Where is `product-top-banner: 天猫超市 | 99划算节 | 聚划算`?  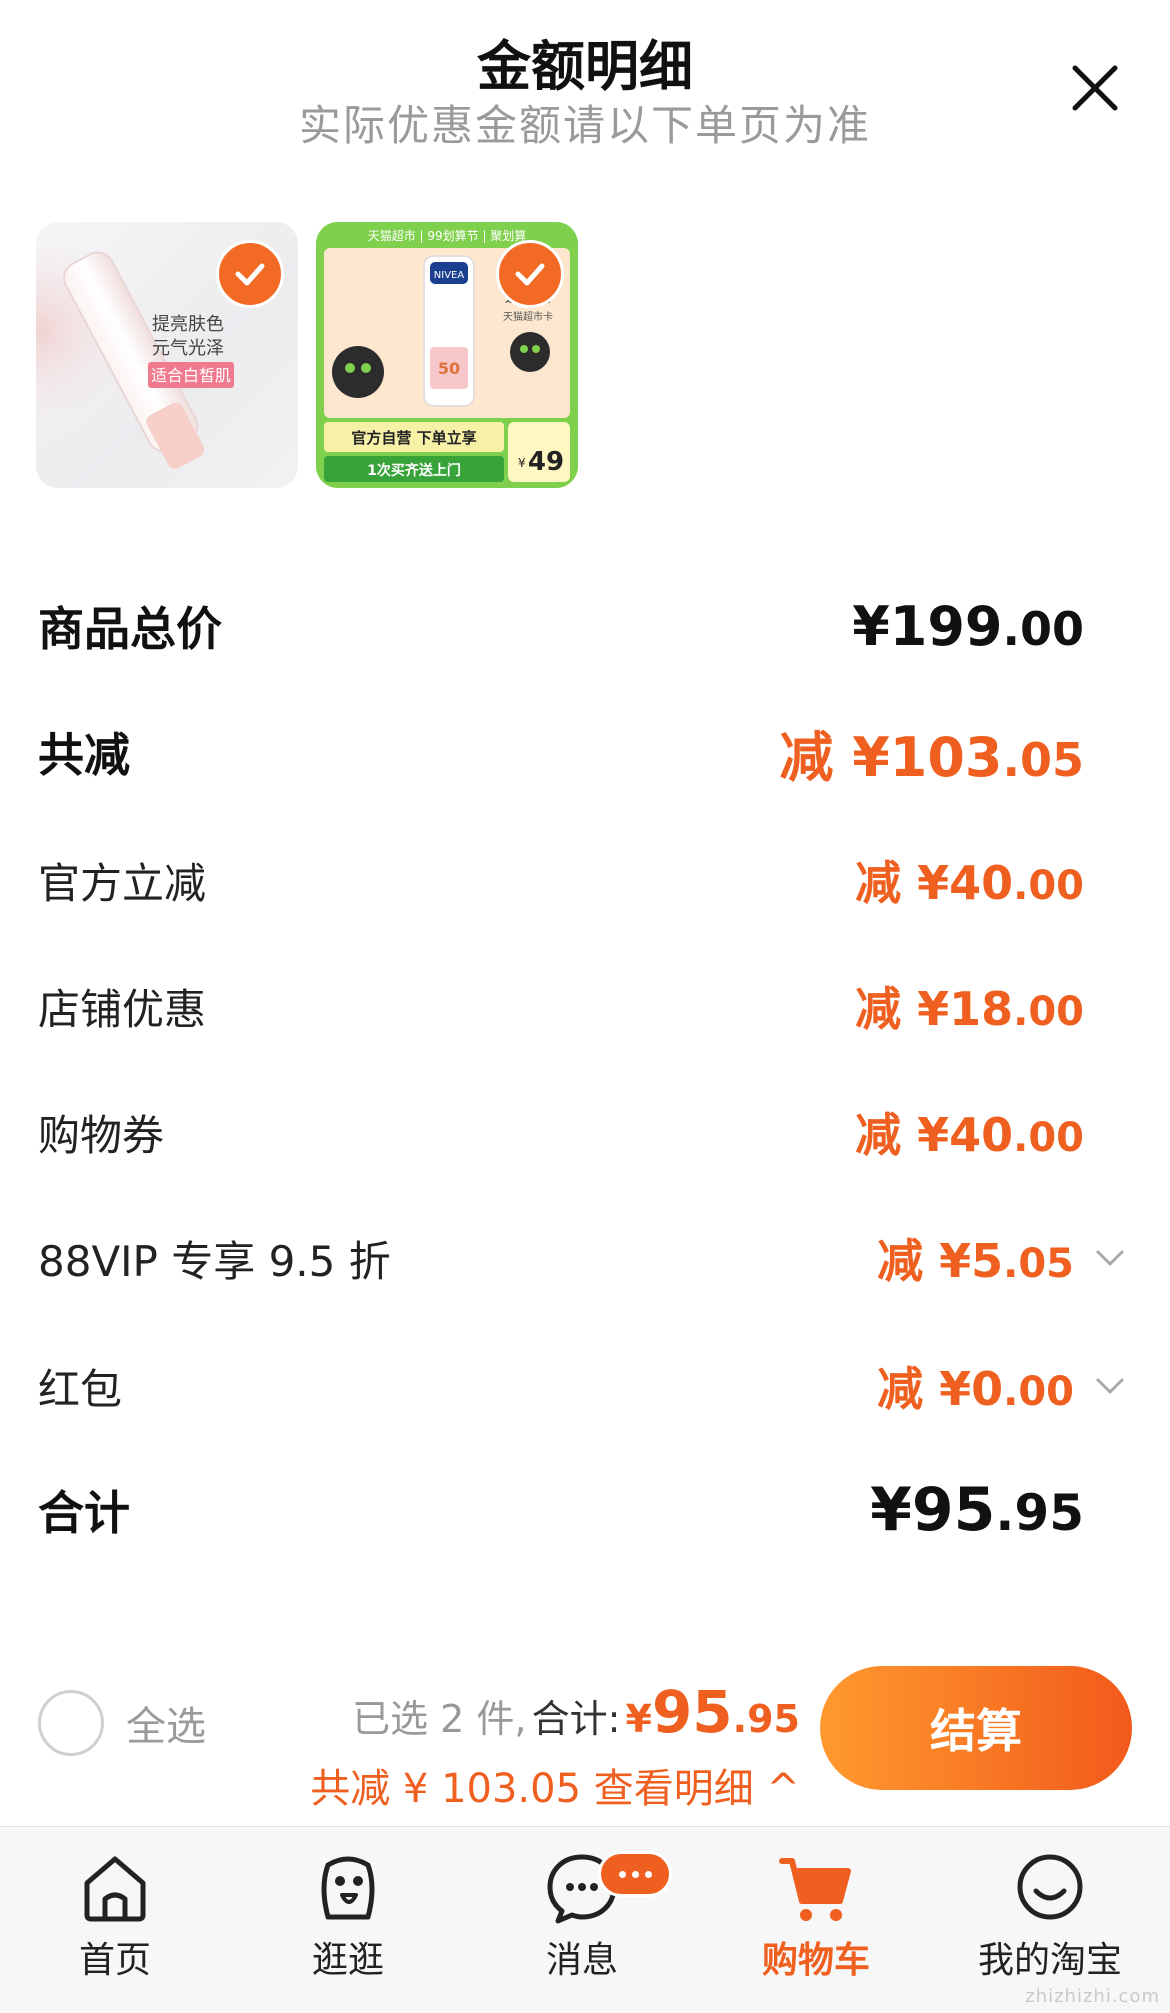 product-top-banner: 天猫超市 | 99划算节 | 聚划算 is located at coordinates (447, 235).